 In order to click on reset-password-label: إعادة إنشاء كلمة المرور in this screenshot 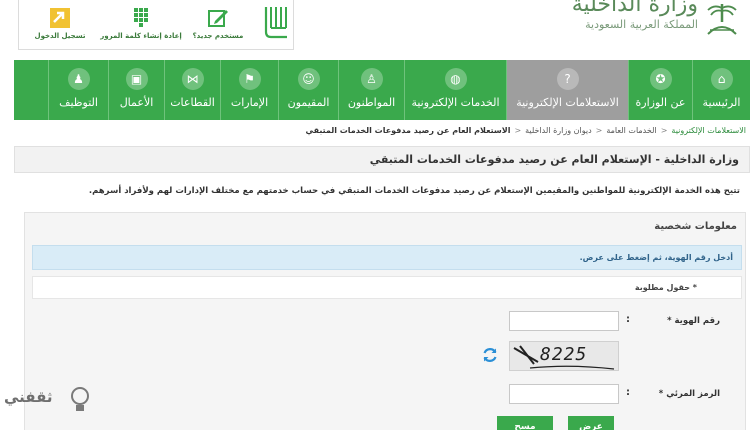, I will do `click(141, 36)`.